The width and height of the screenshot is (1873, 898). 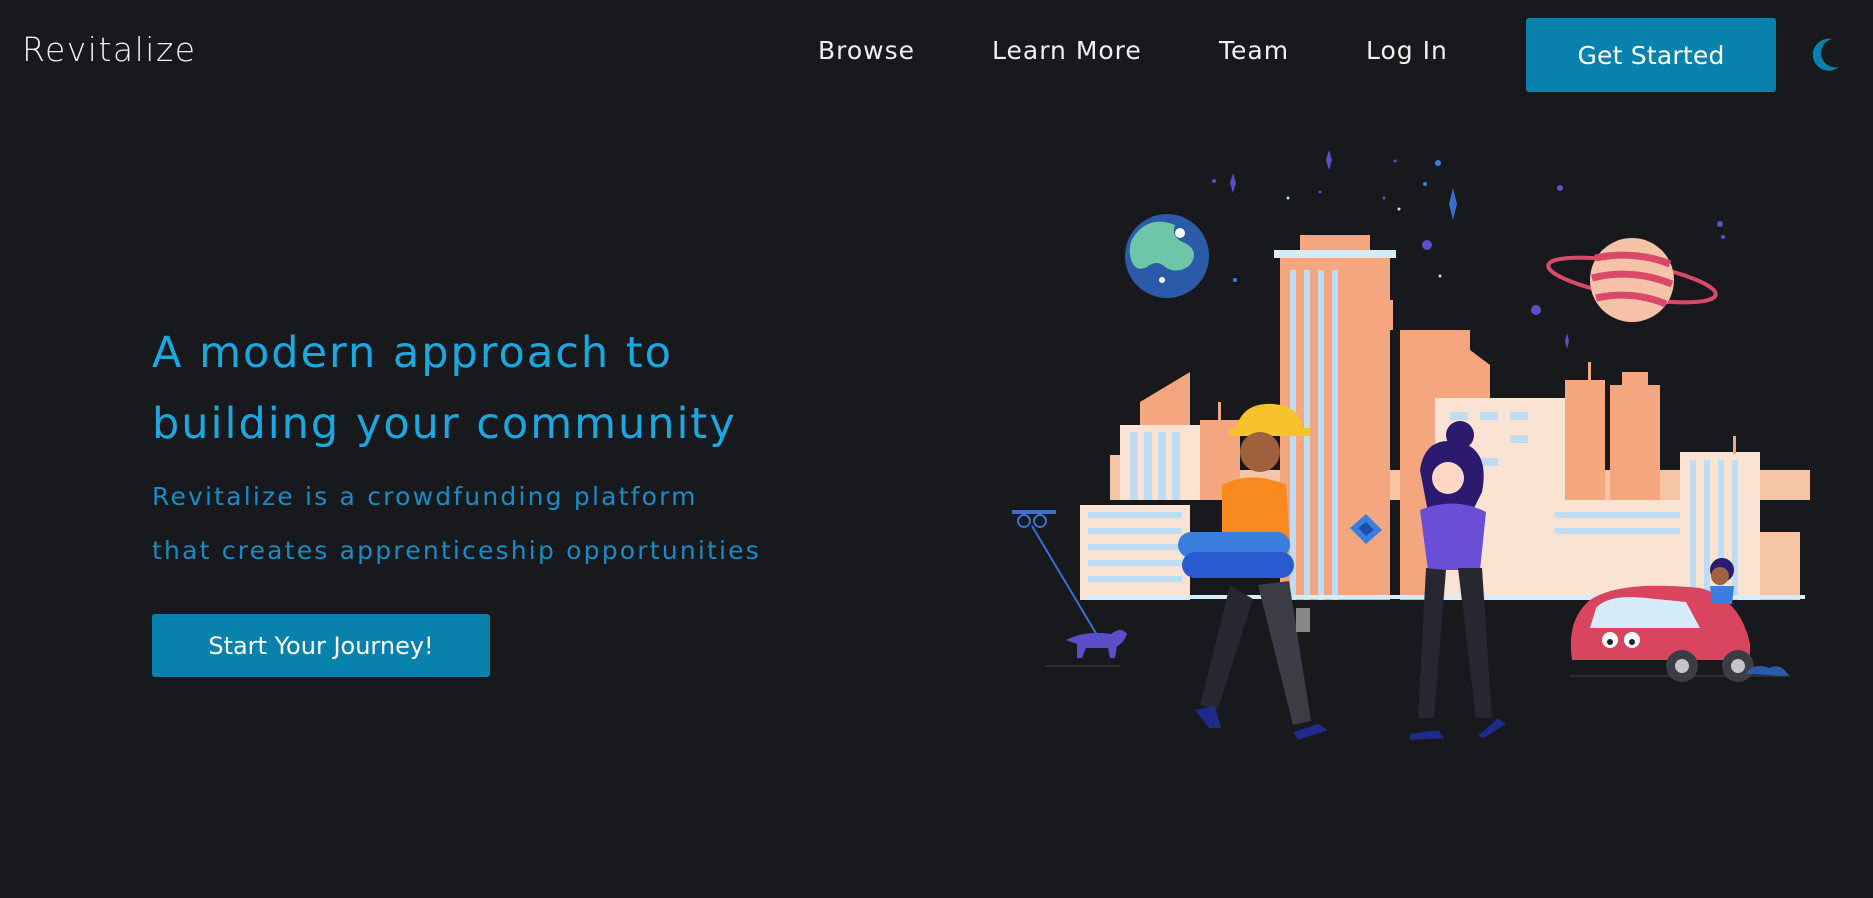 What do you see at coordinates (109, 49) in the screenshot?
I see `brand-logo: Revitalize` at bounding box center [109, 49].